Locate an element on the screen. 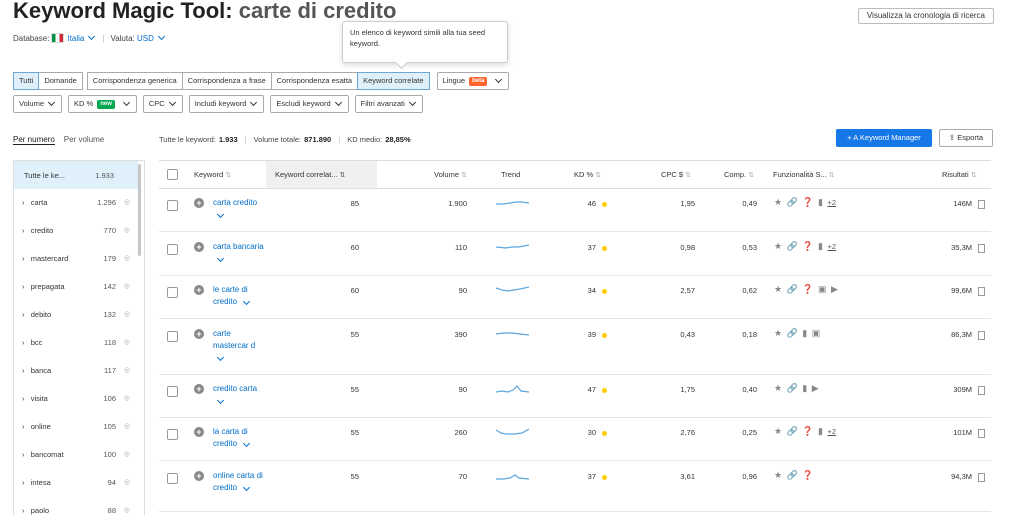 This screenshot has height=515, width=1010. sidebar-item: › bcc 118 ◎ is located at coordinates (76, 343).